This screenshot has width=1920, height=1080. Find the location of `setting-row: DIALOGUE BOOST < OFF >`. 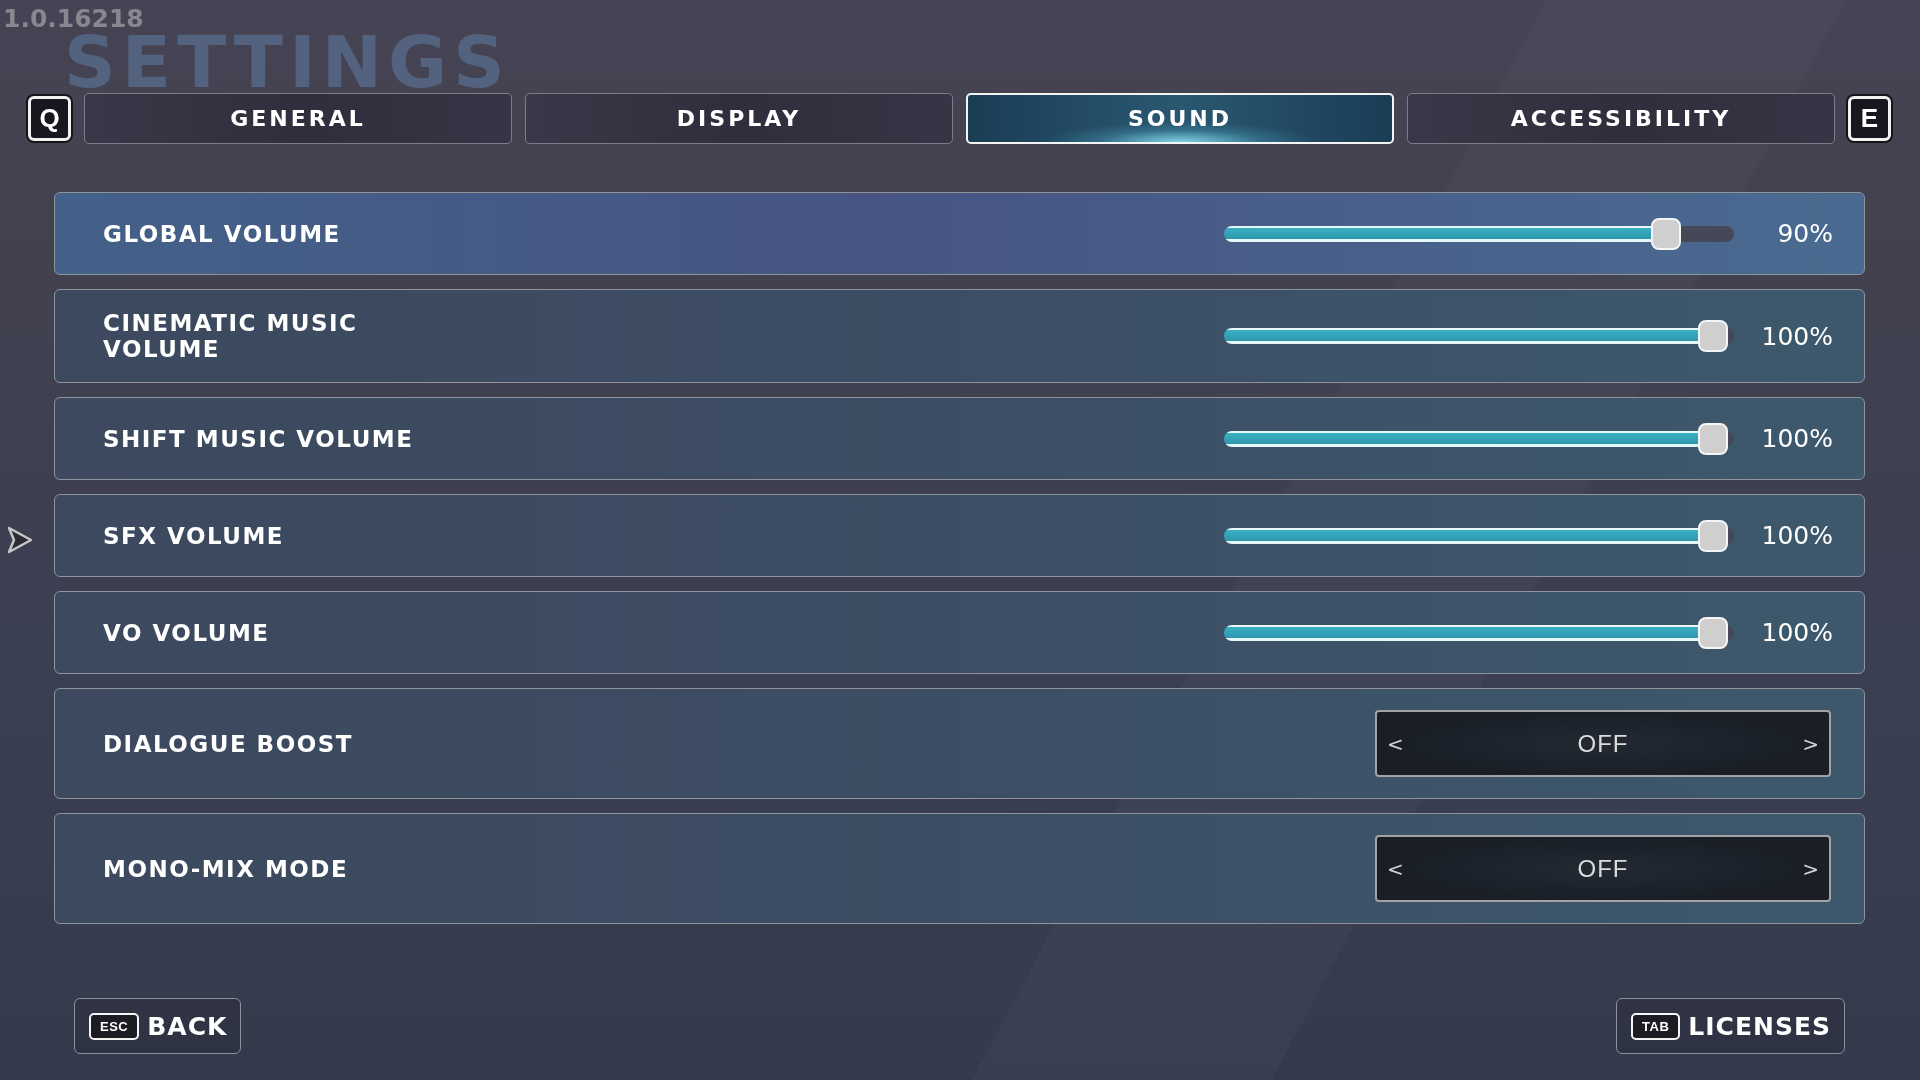

setting-row: DIALOGUE BOOST < OFF > is located at coordinates (959, 743).